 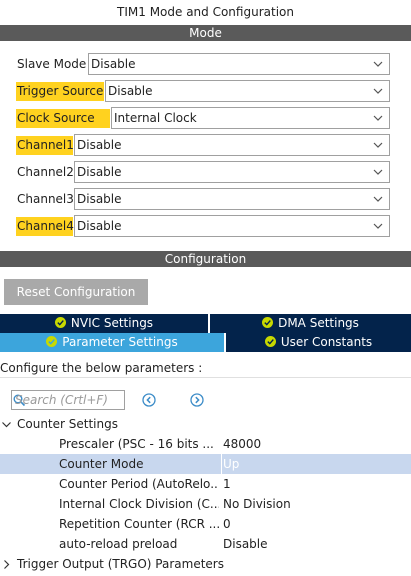 I want to click on channel3-value: Disable, so click(x=99, y=199).